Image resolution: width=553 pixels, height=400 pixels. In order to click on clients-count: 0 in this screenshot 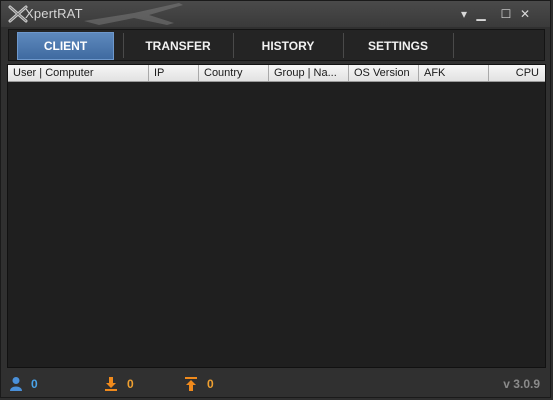, I will do `click(34, 384)`.